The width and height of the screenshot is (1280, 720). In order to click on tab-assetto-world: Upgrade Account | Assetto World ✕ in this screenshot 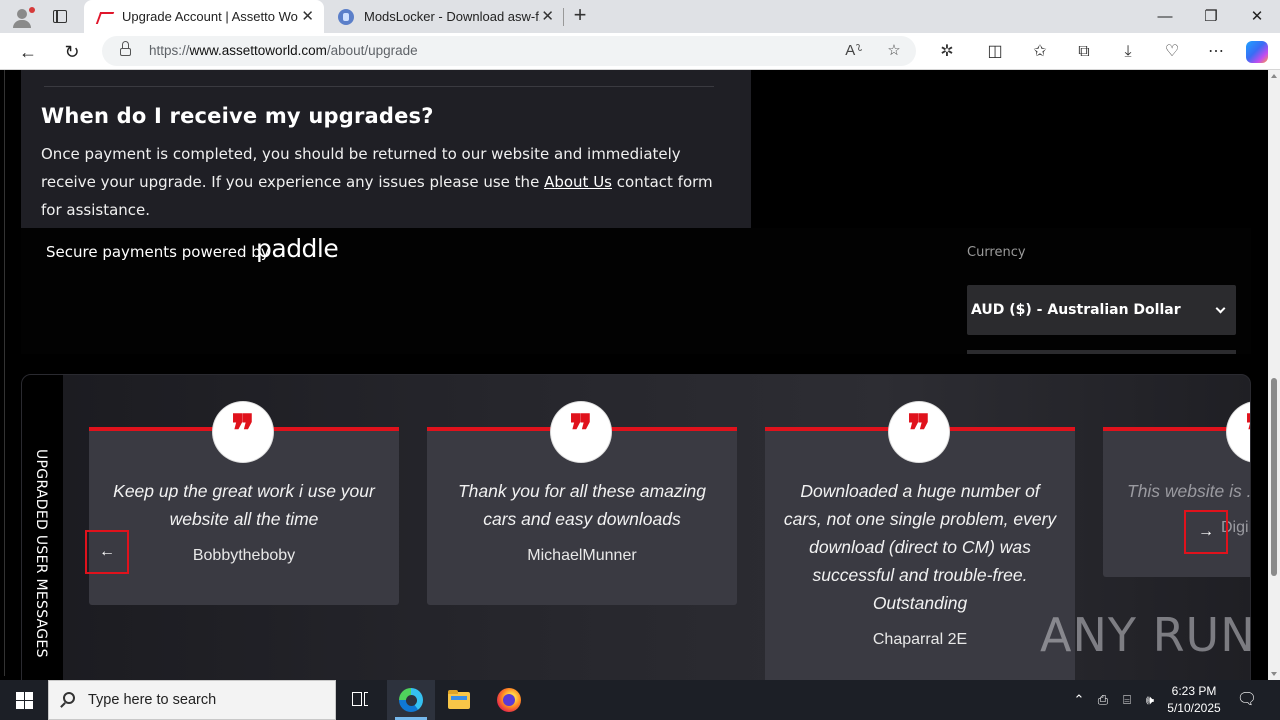, I will do `click(204, 16)`.